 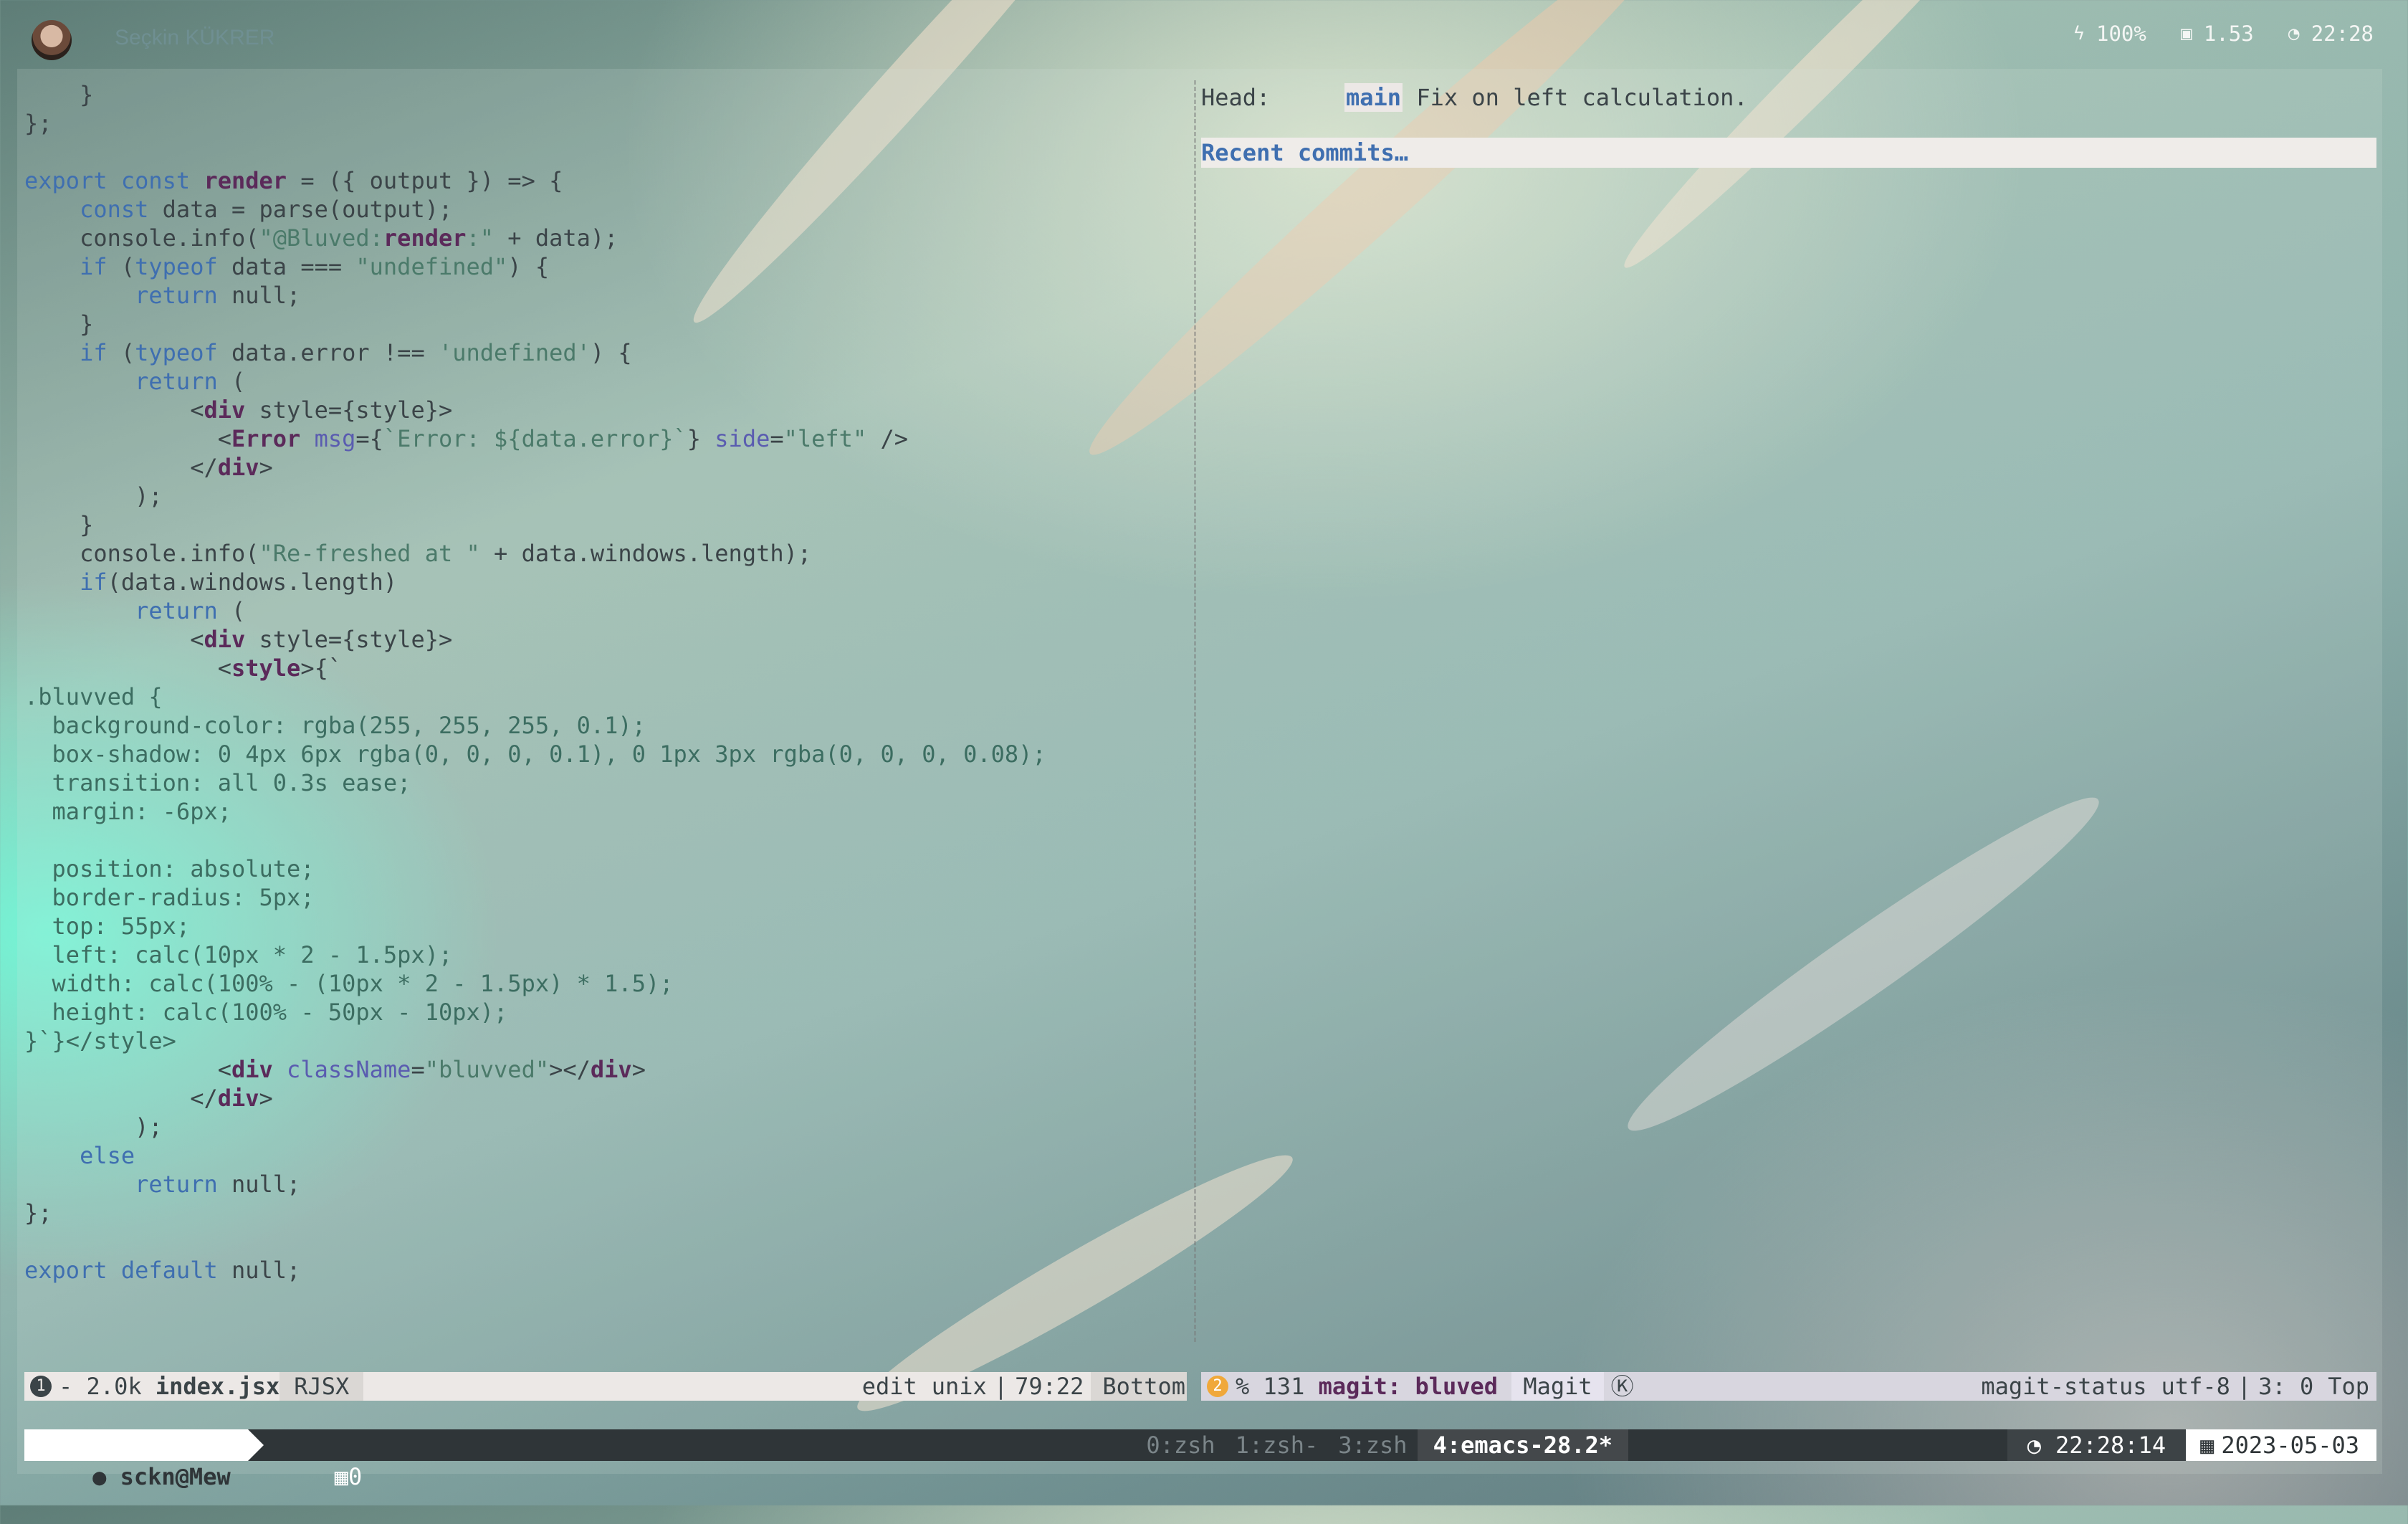 What do you see at coordinates (2207, 1445) in the screenshot?
I see `calendar-icon: ▦` at bounding box center [2207, 1445].